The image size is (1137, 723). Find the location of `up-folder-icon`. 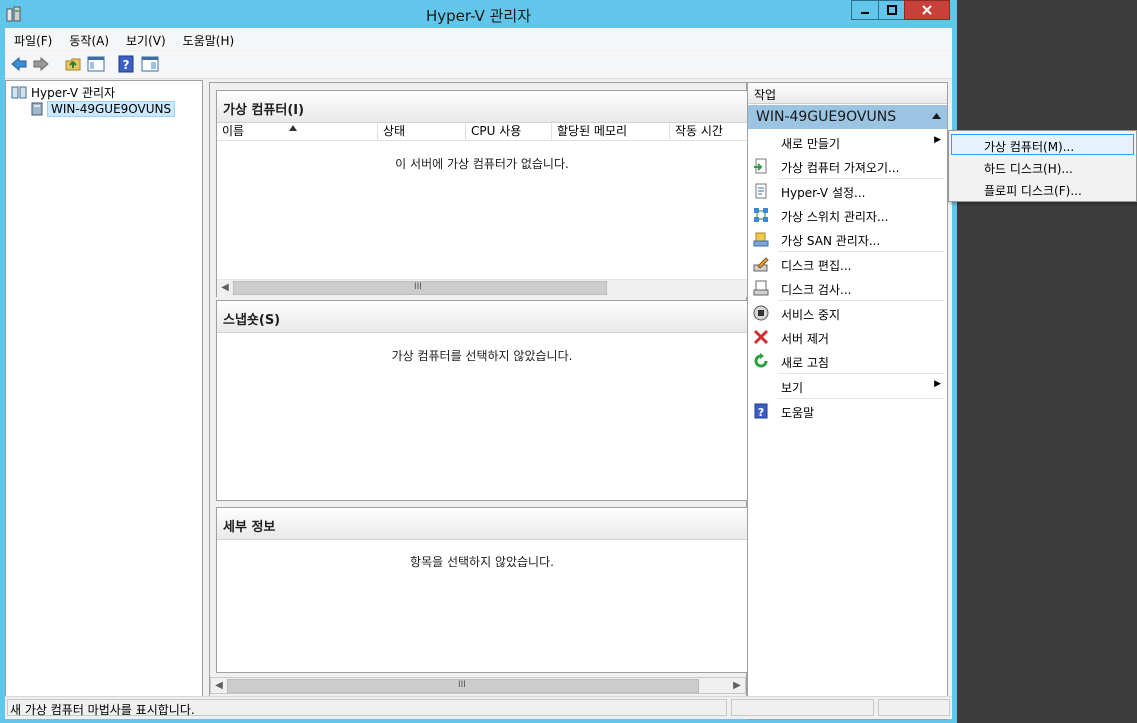

up-folder-icon is located at coordinates (73, 64).